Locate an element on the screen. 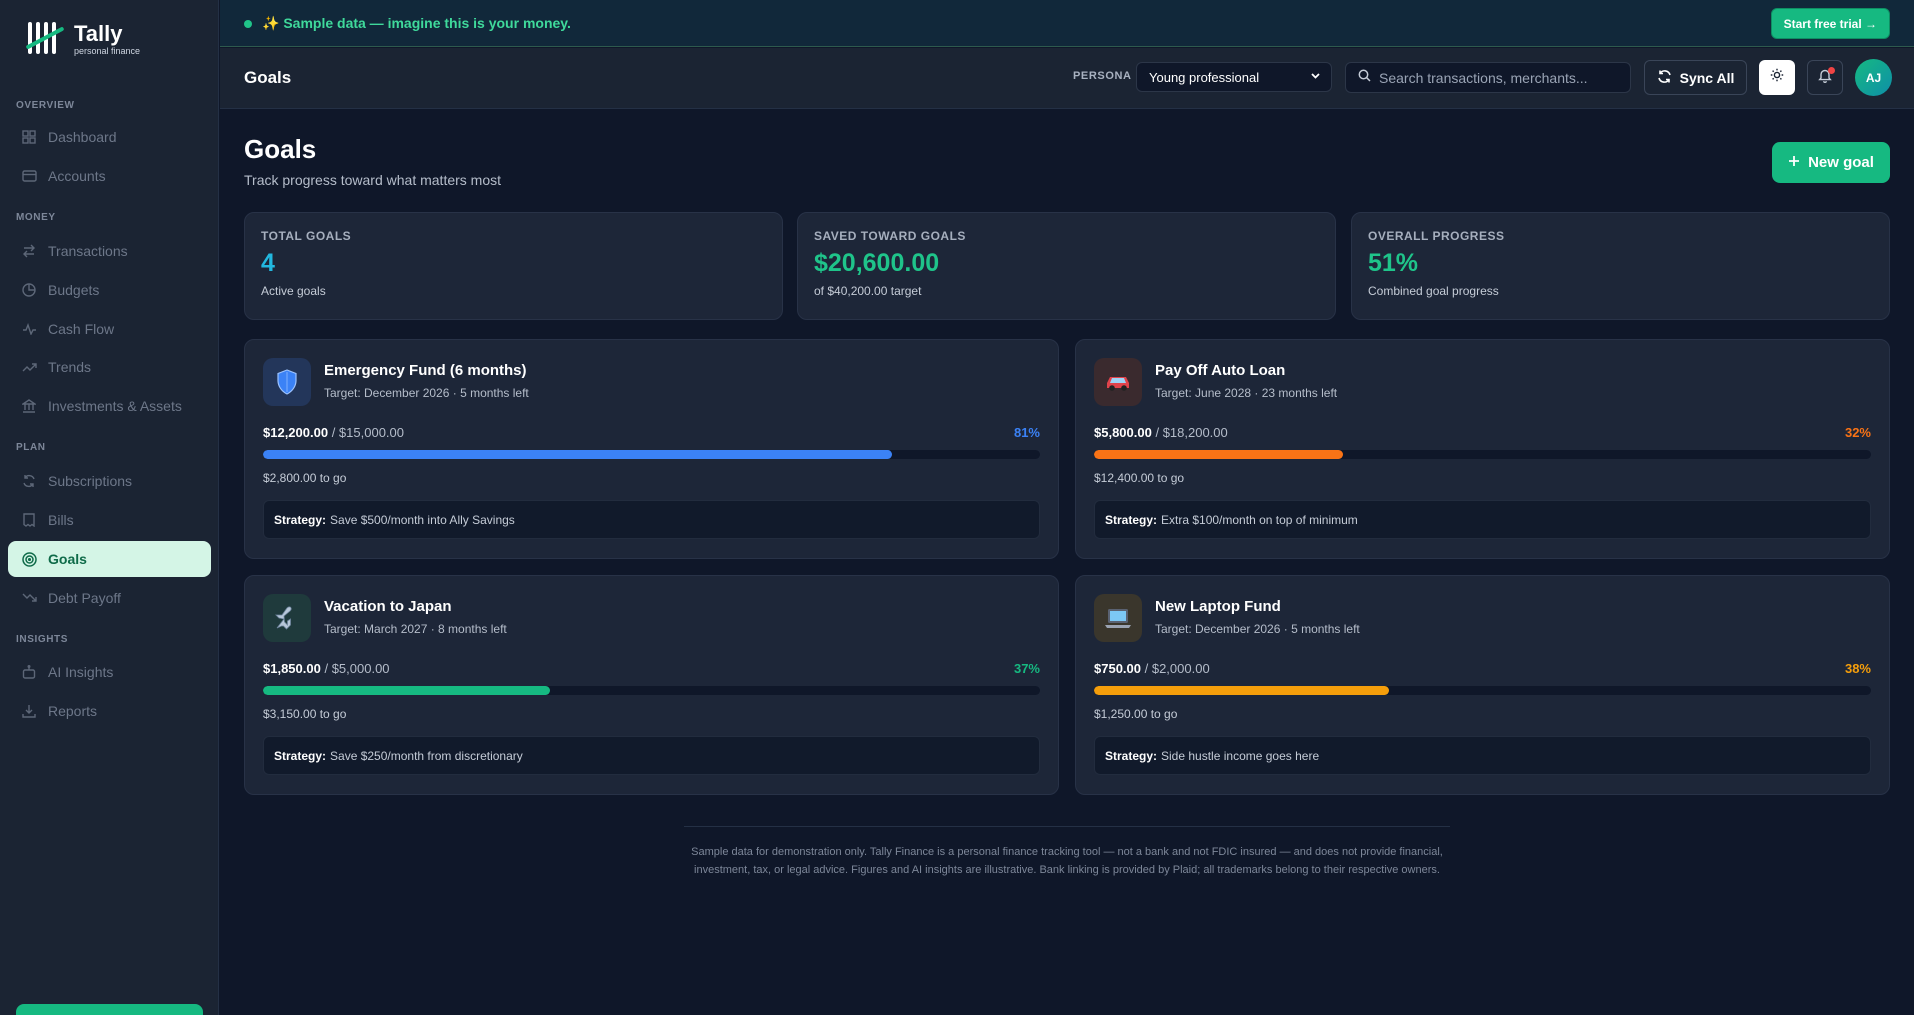 This screenshot has height=1015, width=1914. sidebar-item-dashboard: Dashboard is located at coordinates (109, 137).